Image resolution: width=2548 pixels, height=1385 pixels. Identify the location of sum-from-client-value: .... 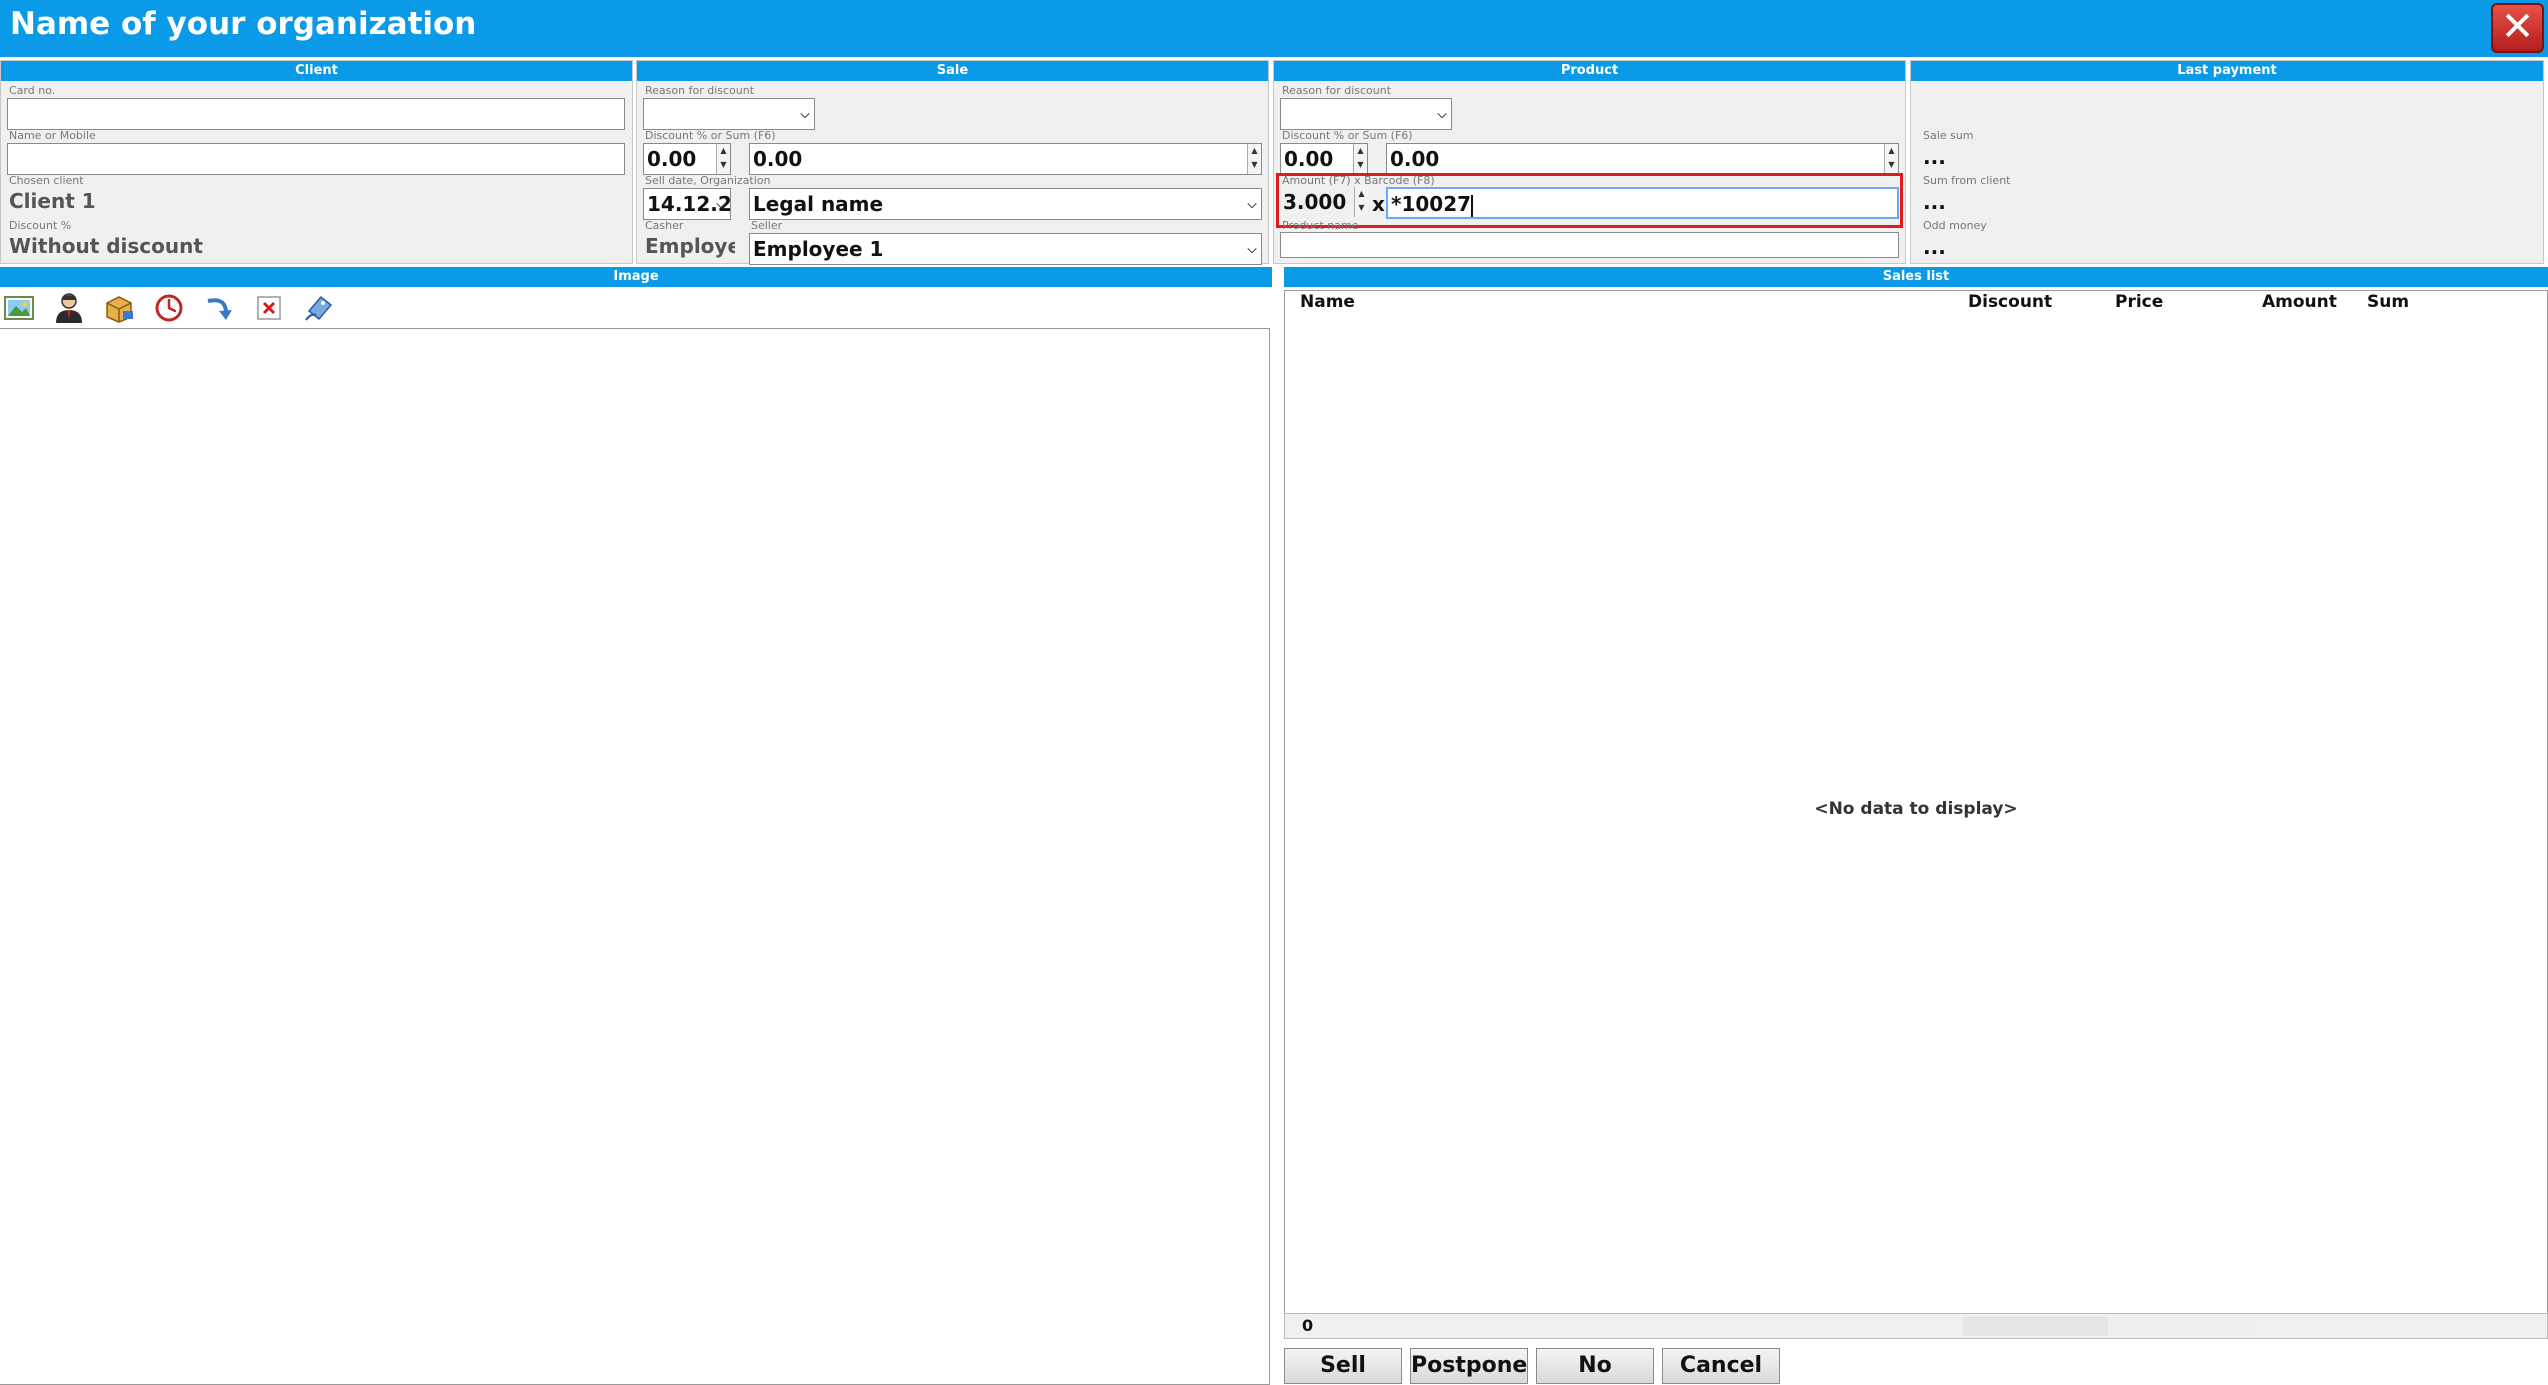
(1934, 202).